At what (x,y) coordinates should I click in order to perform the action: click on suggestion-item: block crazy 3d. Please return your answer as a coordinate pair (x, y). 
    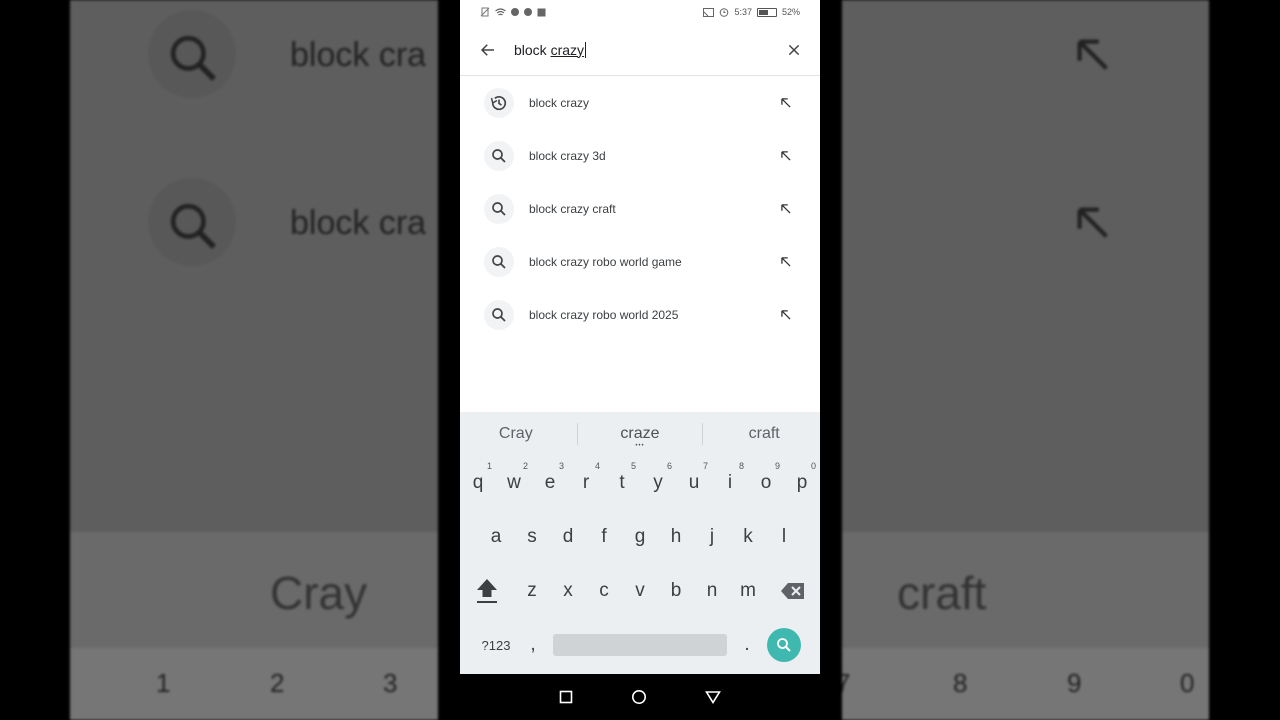
    Looking at the image, I should click on (640, 155).